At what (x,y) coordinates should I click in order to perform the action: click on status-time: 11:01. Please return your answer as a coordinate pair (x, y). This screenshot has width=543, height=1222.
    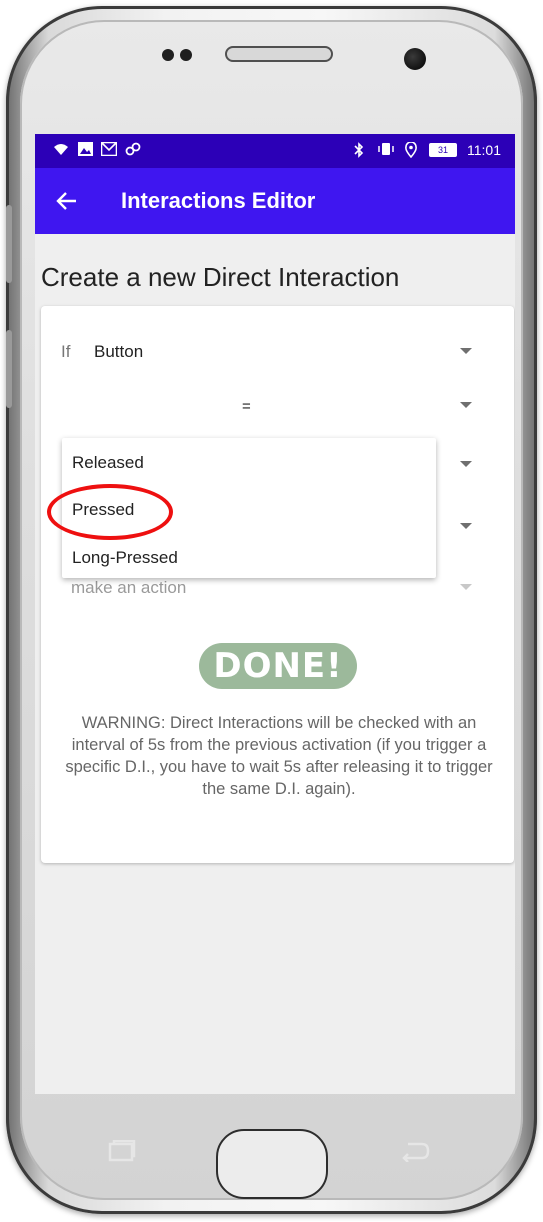
    Looking at the image, I should click on (484, 150).